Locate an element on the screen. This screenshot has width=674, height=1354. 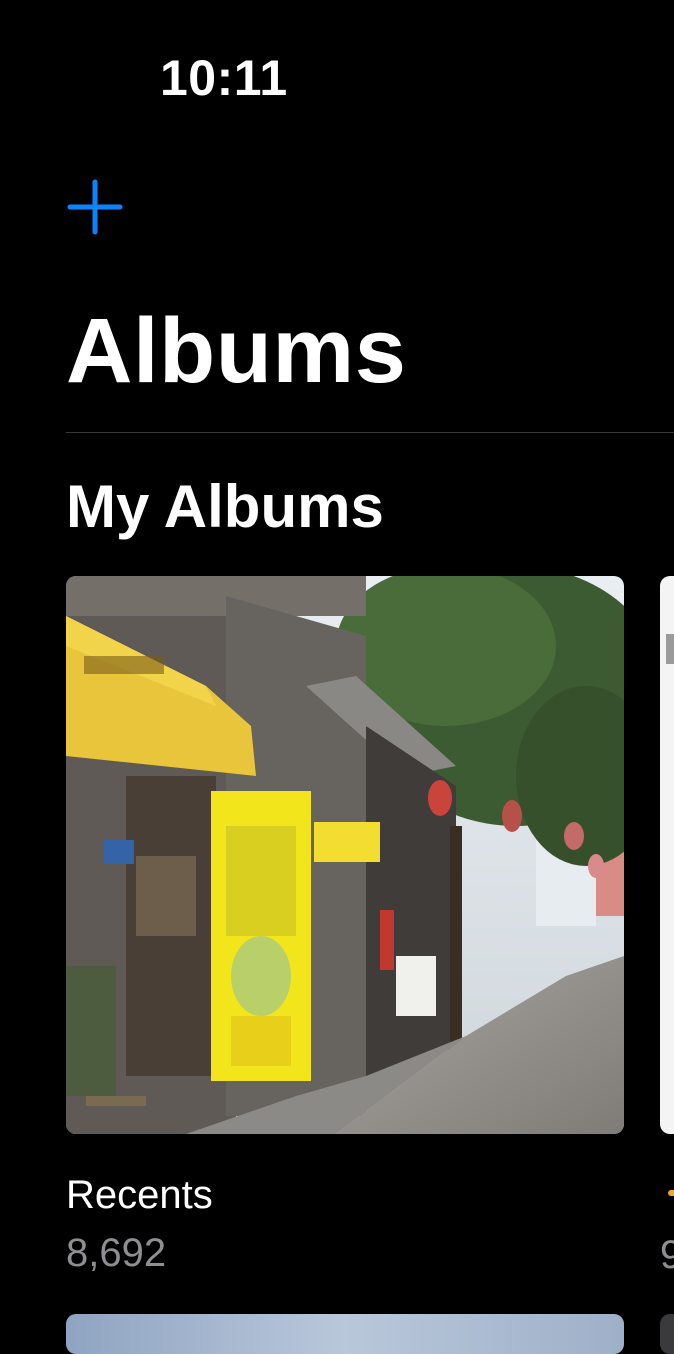
peek-album-count: 9 is located at coordinates (667, 1255).